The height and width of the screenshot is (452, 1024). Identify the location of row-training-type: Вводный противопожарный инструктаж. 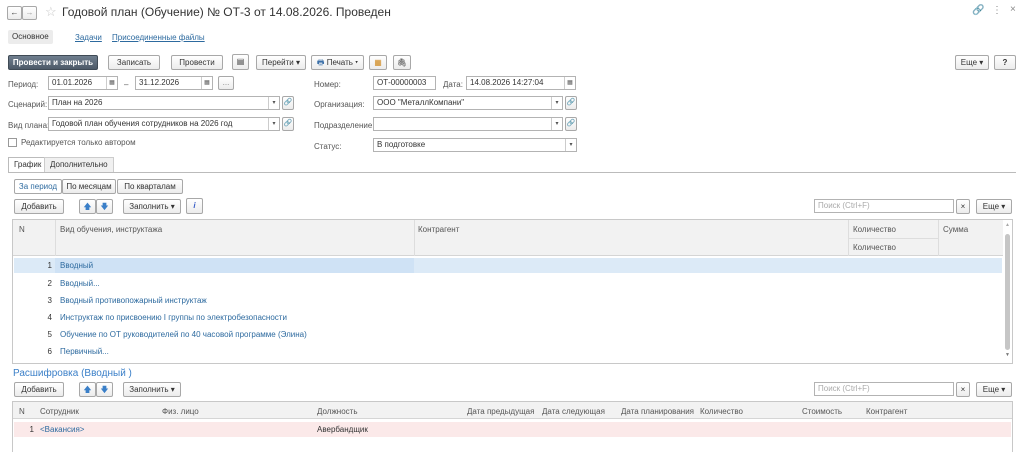
(235, 300).